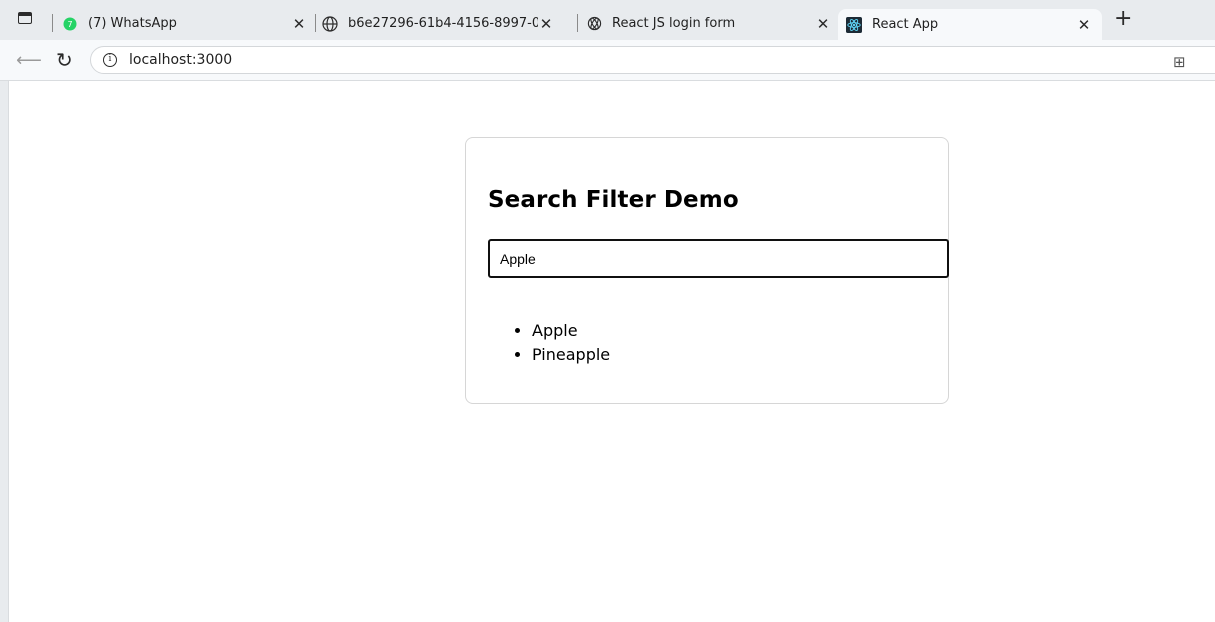  I want to click on whatsapp-icon: 7, so click(70, 24).